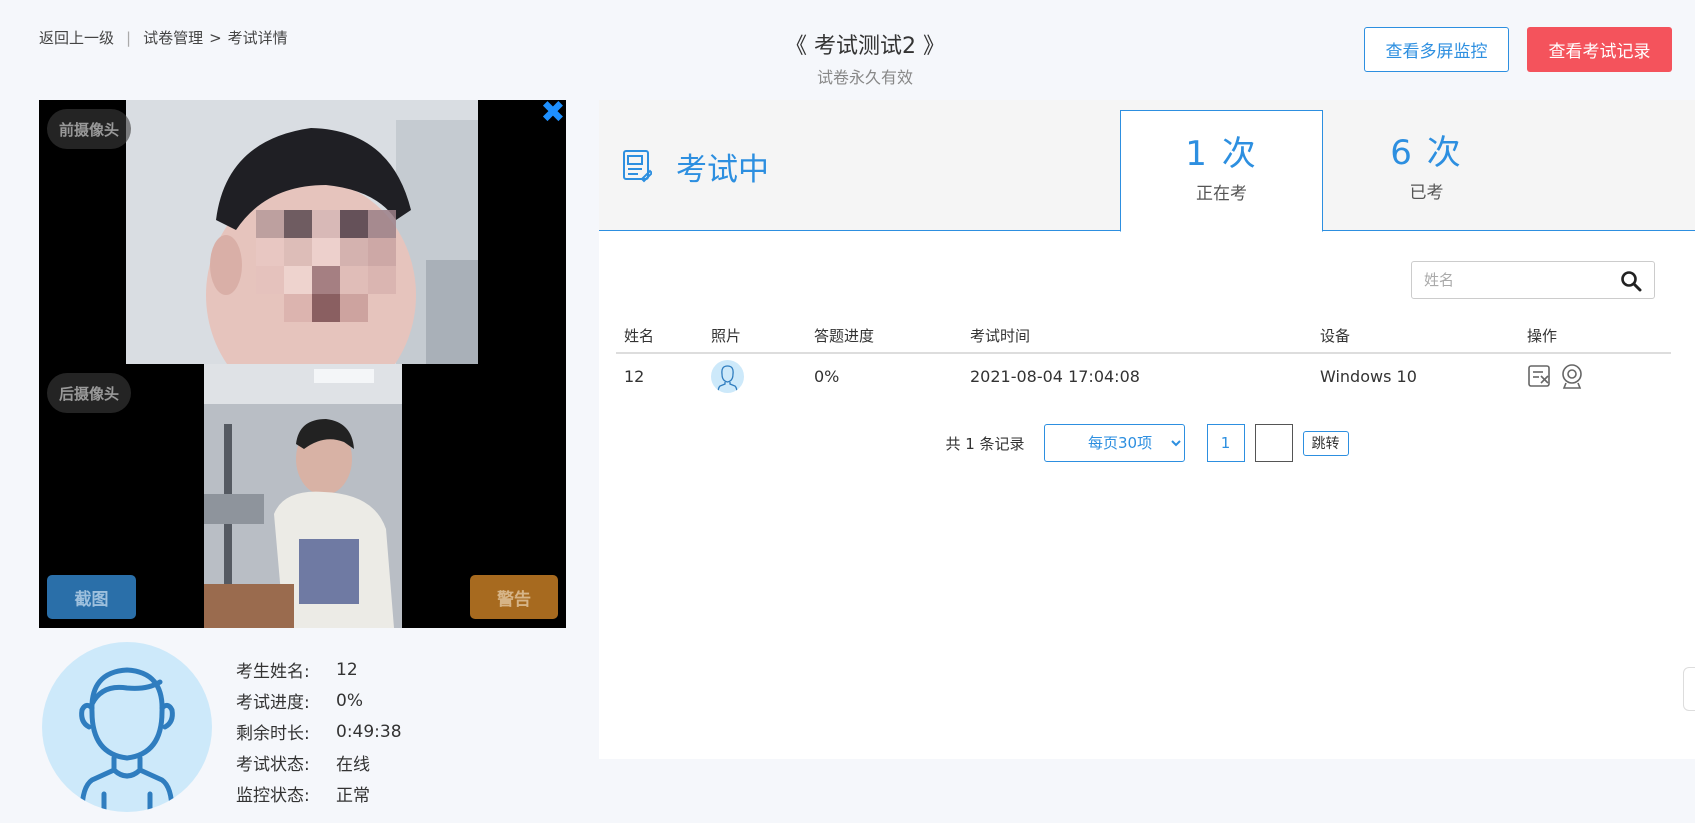 Image resolution: width=1695 pixels, height=823 pixels. I want to click on col-header-device: 设备, so click(1335, 335).